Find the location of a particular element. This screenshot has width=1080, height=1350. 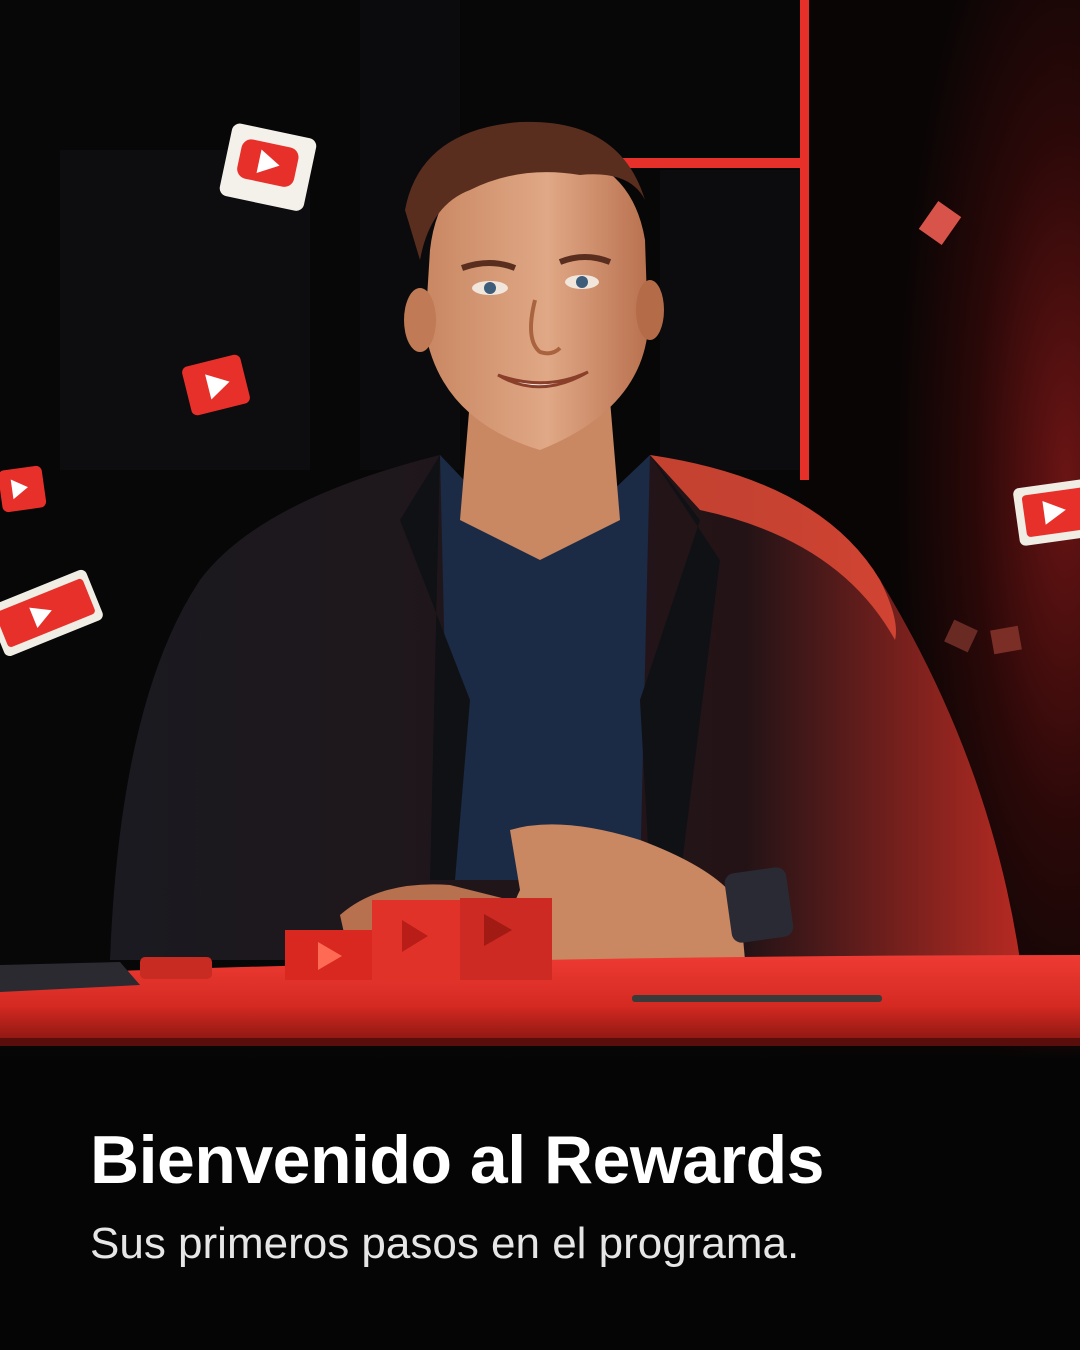

pen is located at coordinates (757, 998).